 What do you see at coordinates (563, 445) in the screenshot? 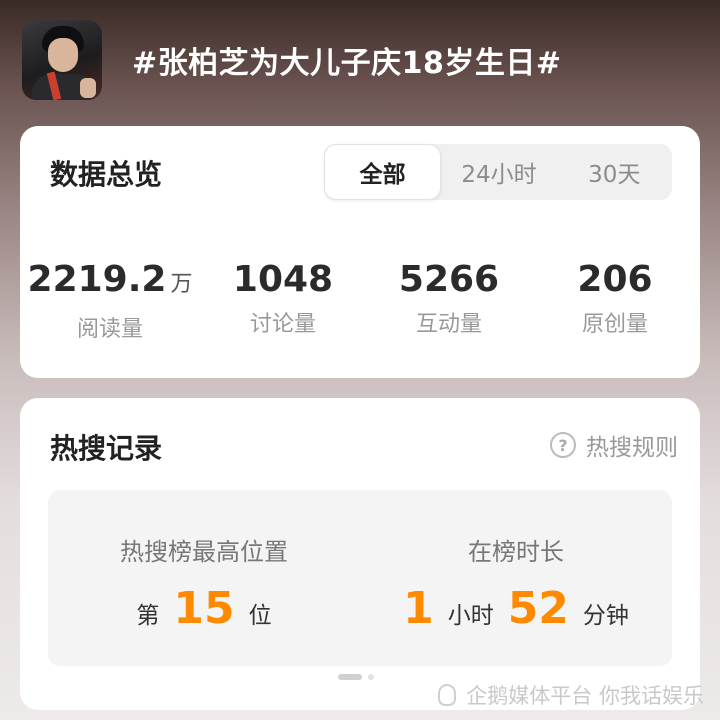
I see `question-circle-icon: ?` at bounding box center [563, 445].